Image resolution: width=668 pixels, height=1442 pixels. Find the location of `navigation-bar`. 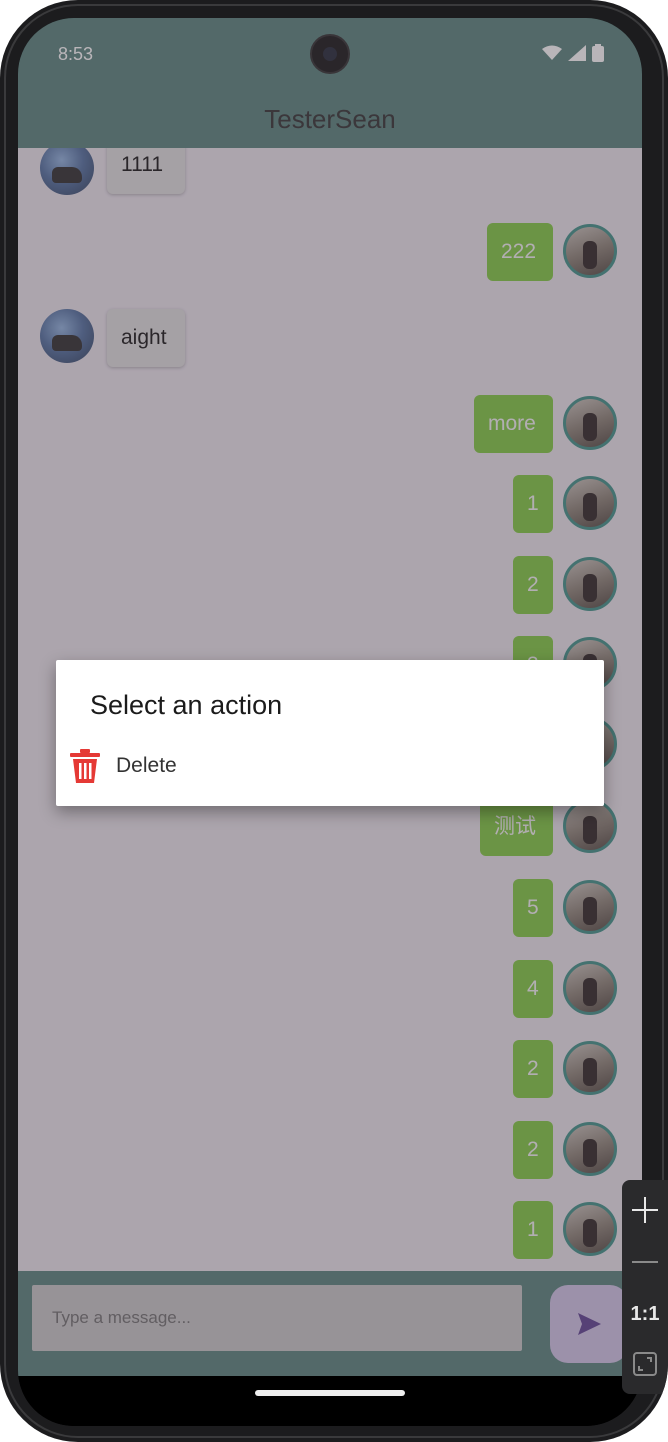

navigation-bar is located at coordinates (330, 1401).